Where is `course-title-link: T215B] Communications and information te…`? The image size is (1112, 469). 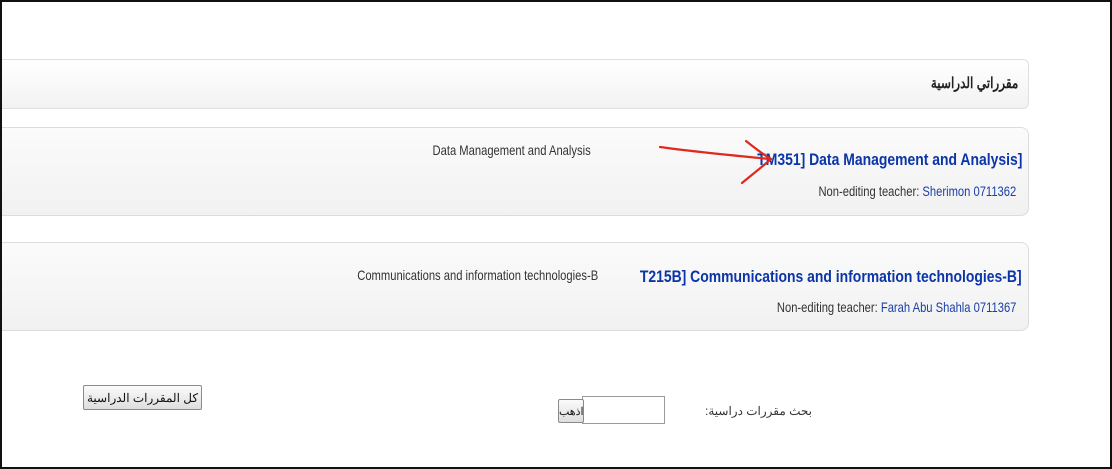
course-title-link: T215B] Communications and information te… is located at coordinates (831, 277).